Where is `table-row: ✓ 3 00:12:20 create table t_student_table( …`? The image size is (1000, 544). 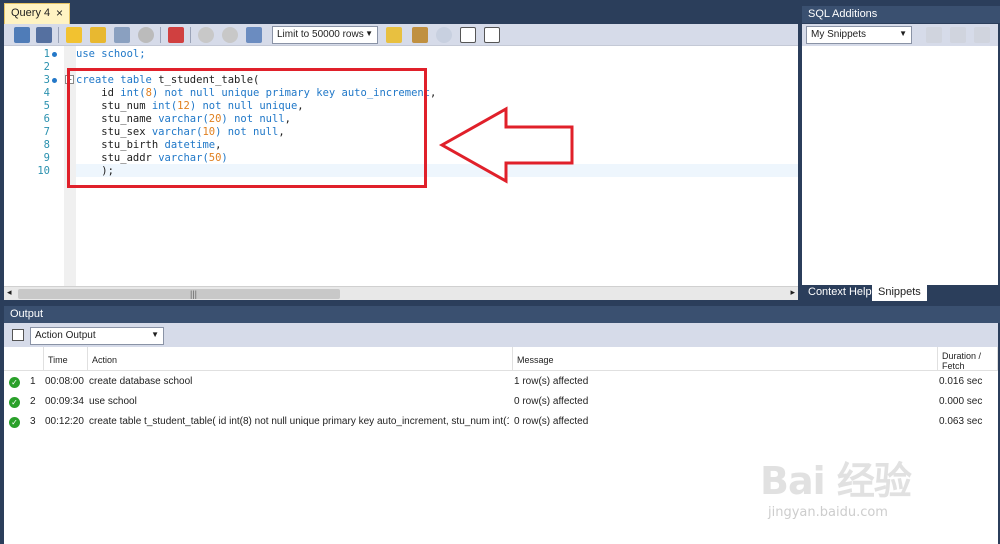
table-row: ✓ 3 00:12:20 create table t_student_table( … is located at coordinates (501, 422).